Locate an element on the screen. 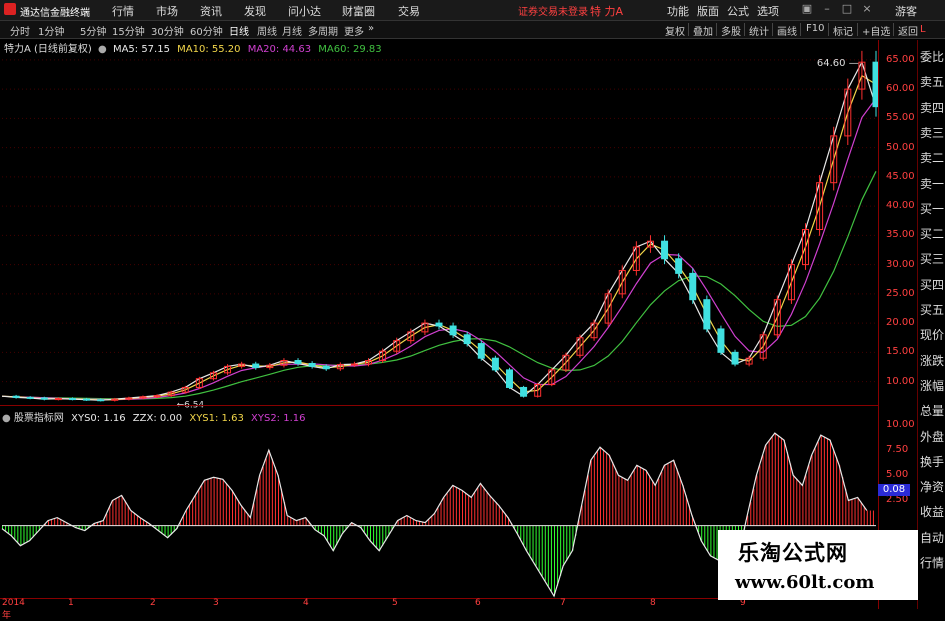 This screenshot has height=621, width=945. menu-item-wealth: 财富圈 is located at coordinates (358, 11).